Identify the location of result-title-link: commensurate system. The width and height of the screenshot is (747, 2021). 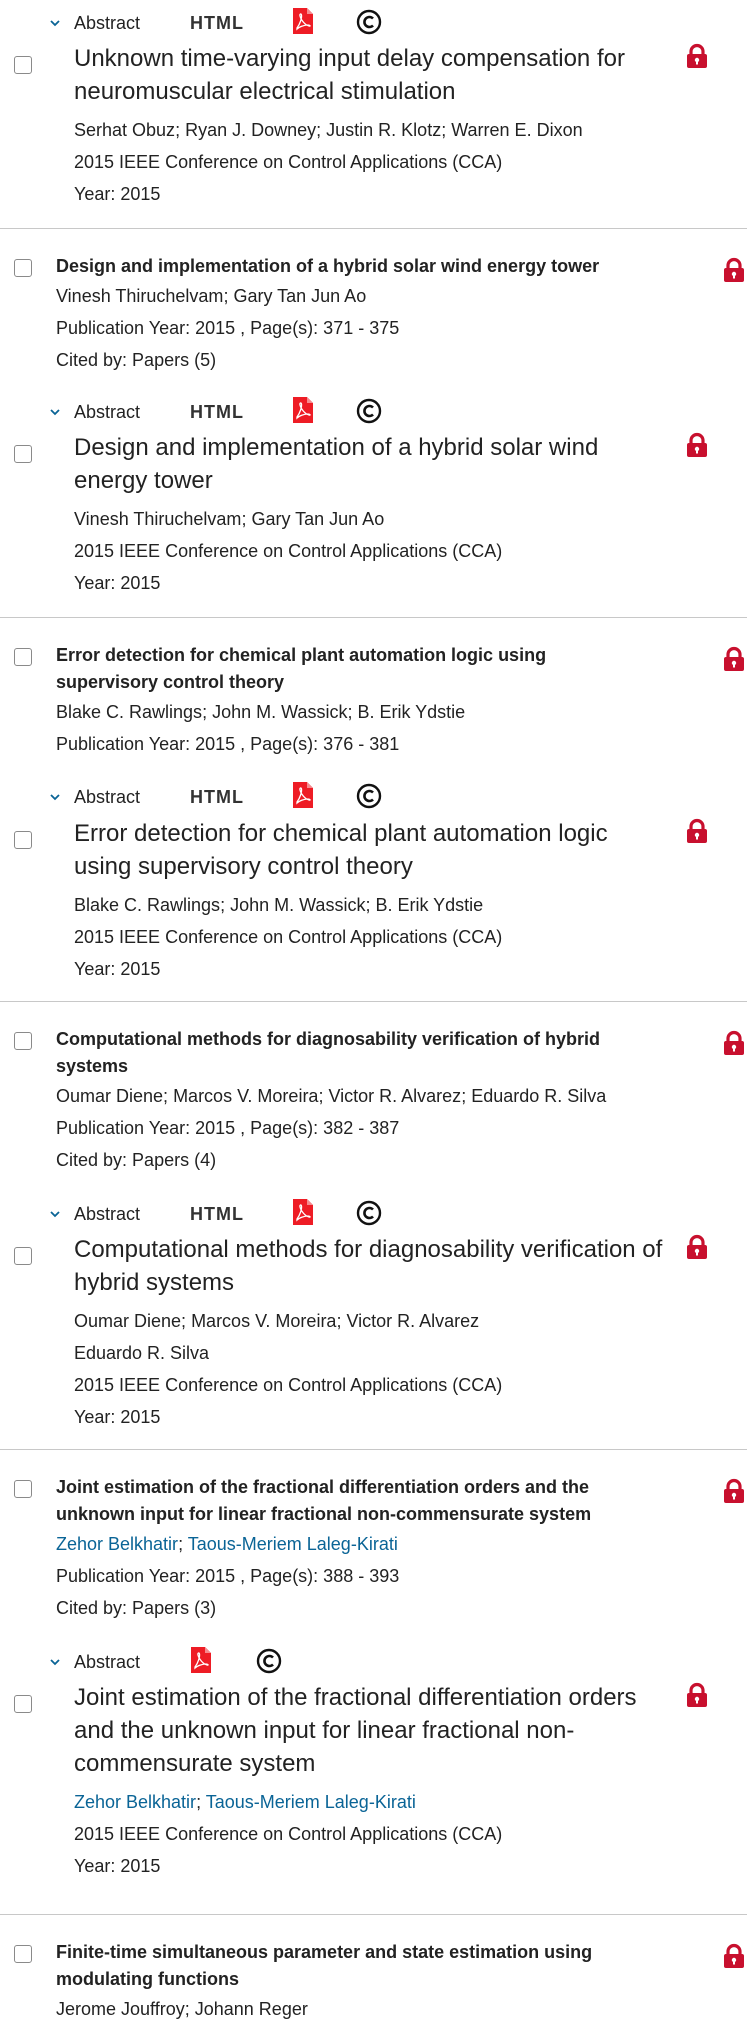
(374, 1763).